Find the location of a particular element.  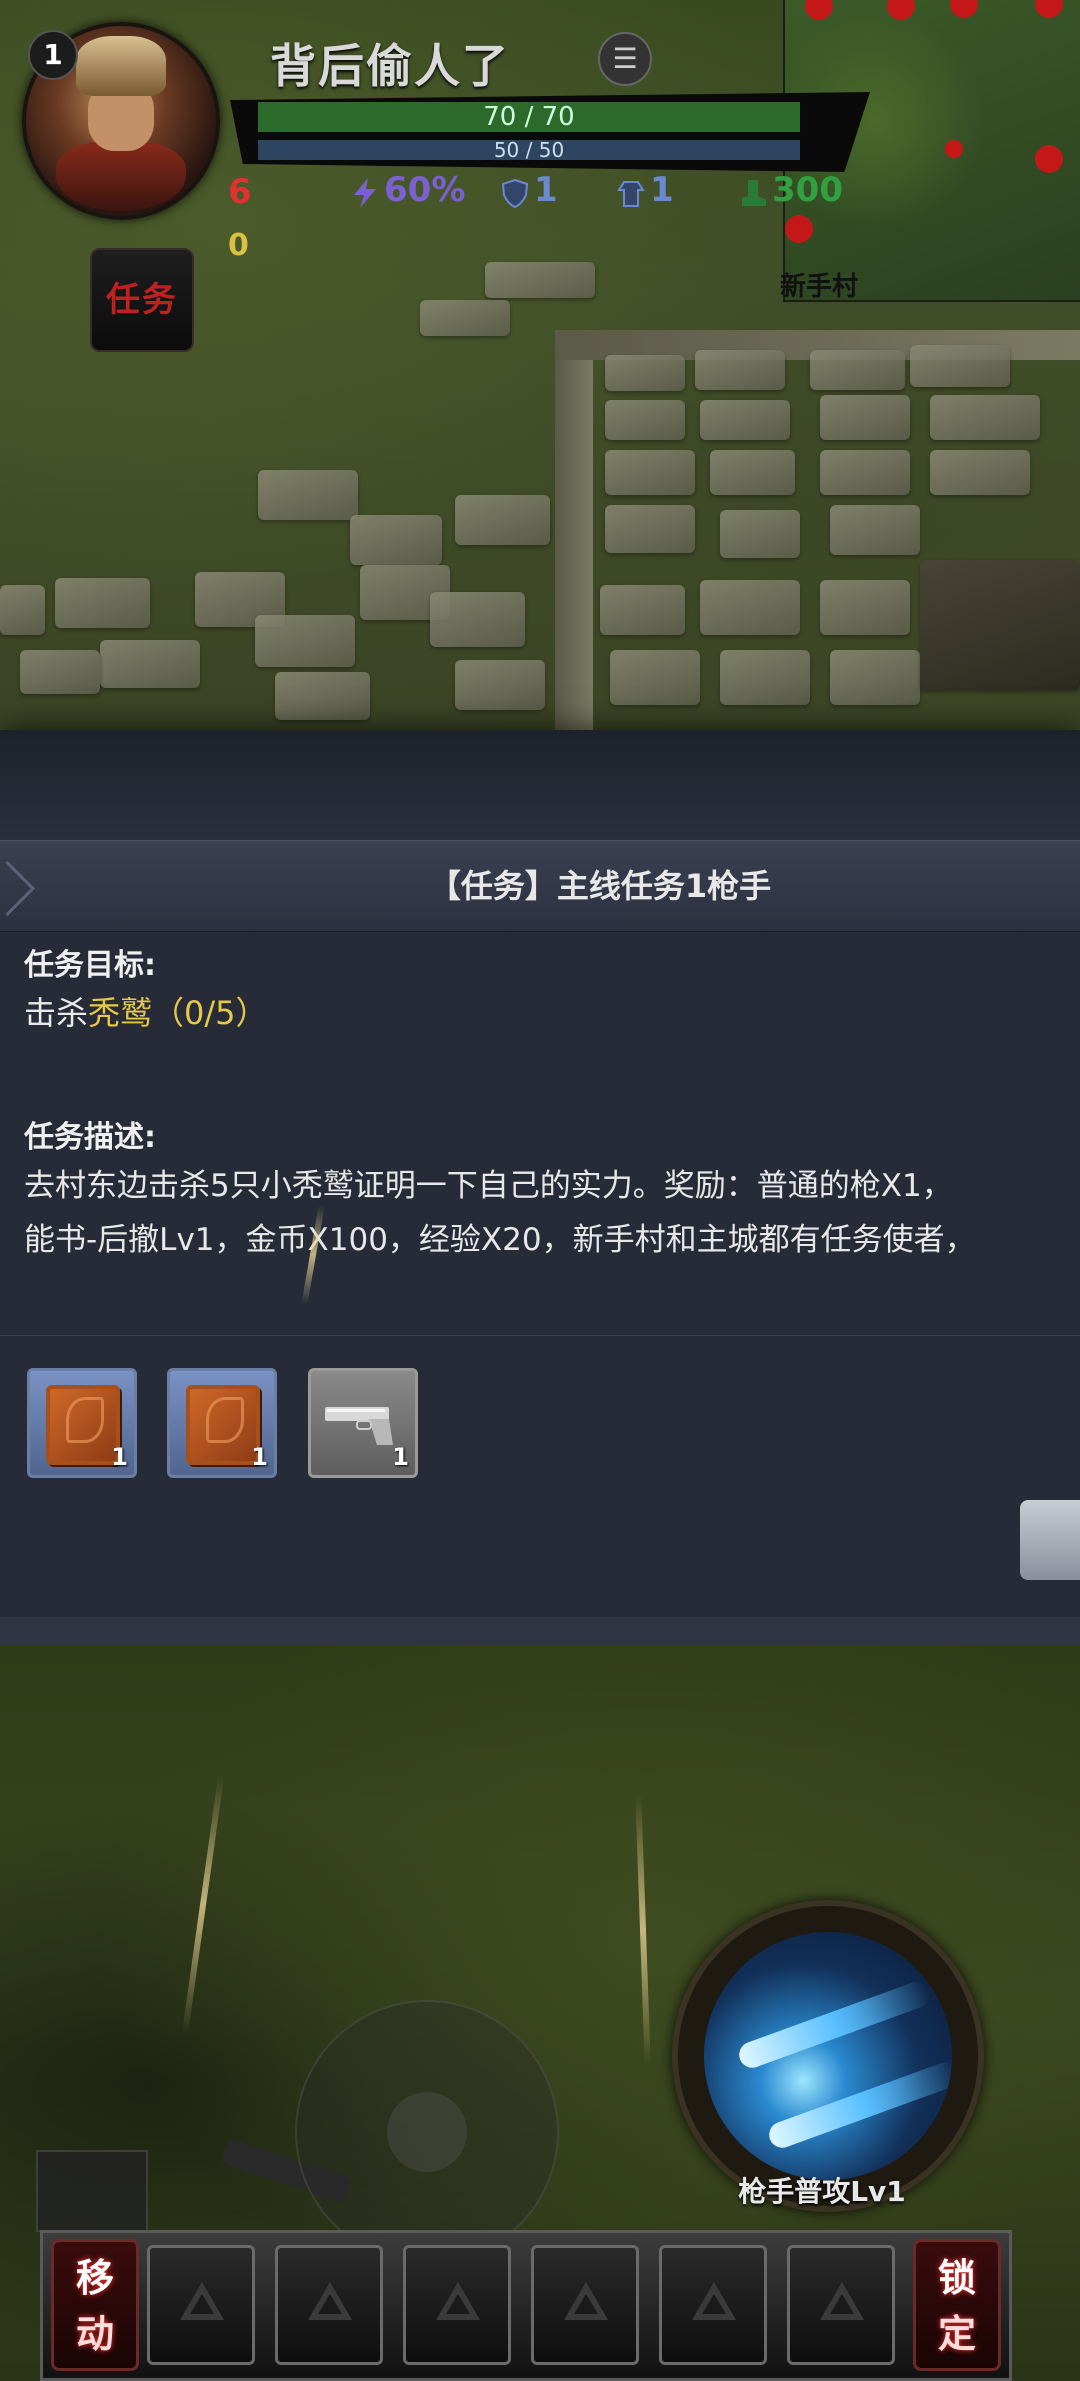

objective-prefix: 击杀 is located at coordinates (56, 1013).